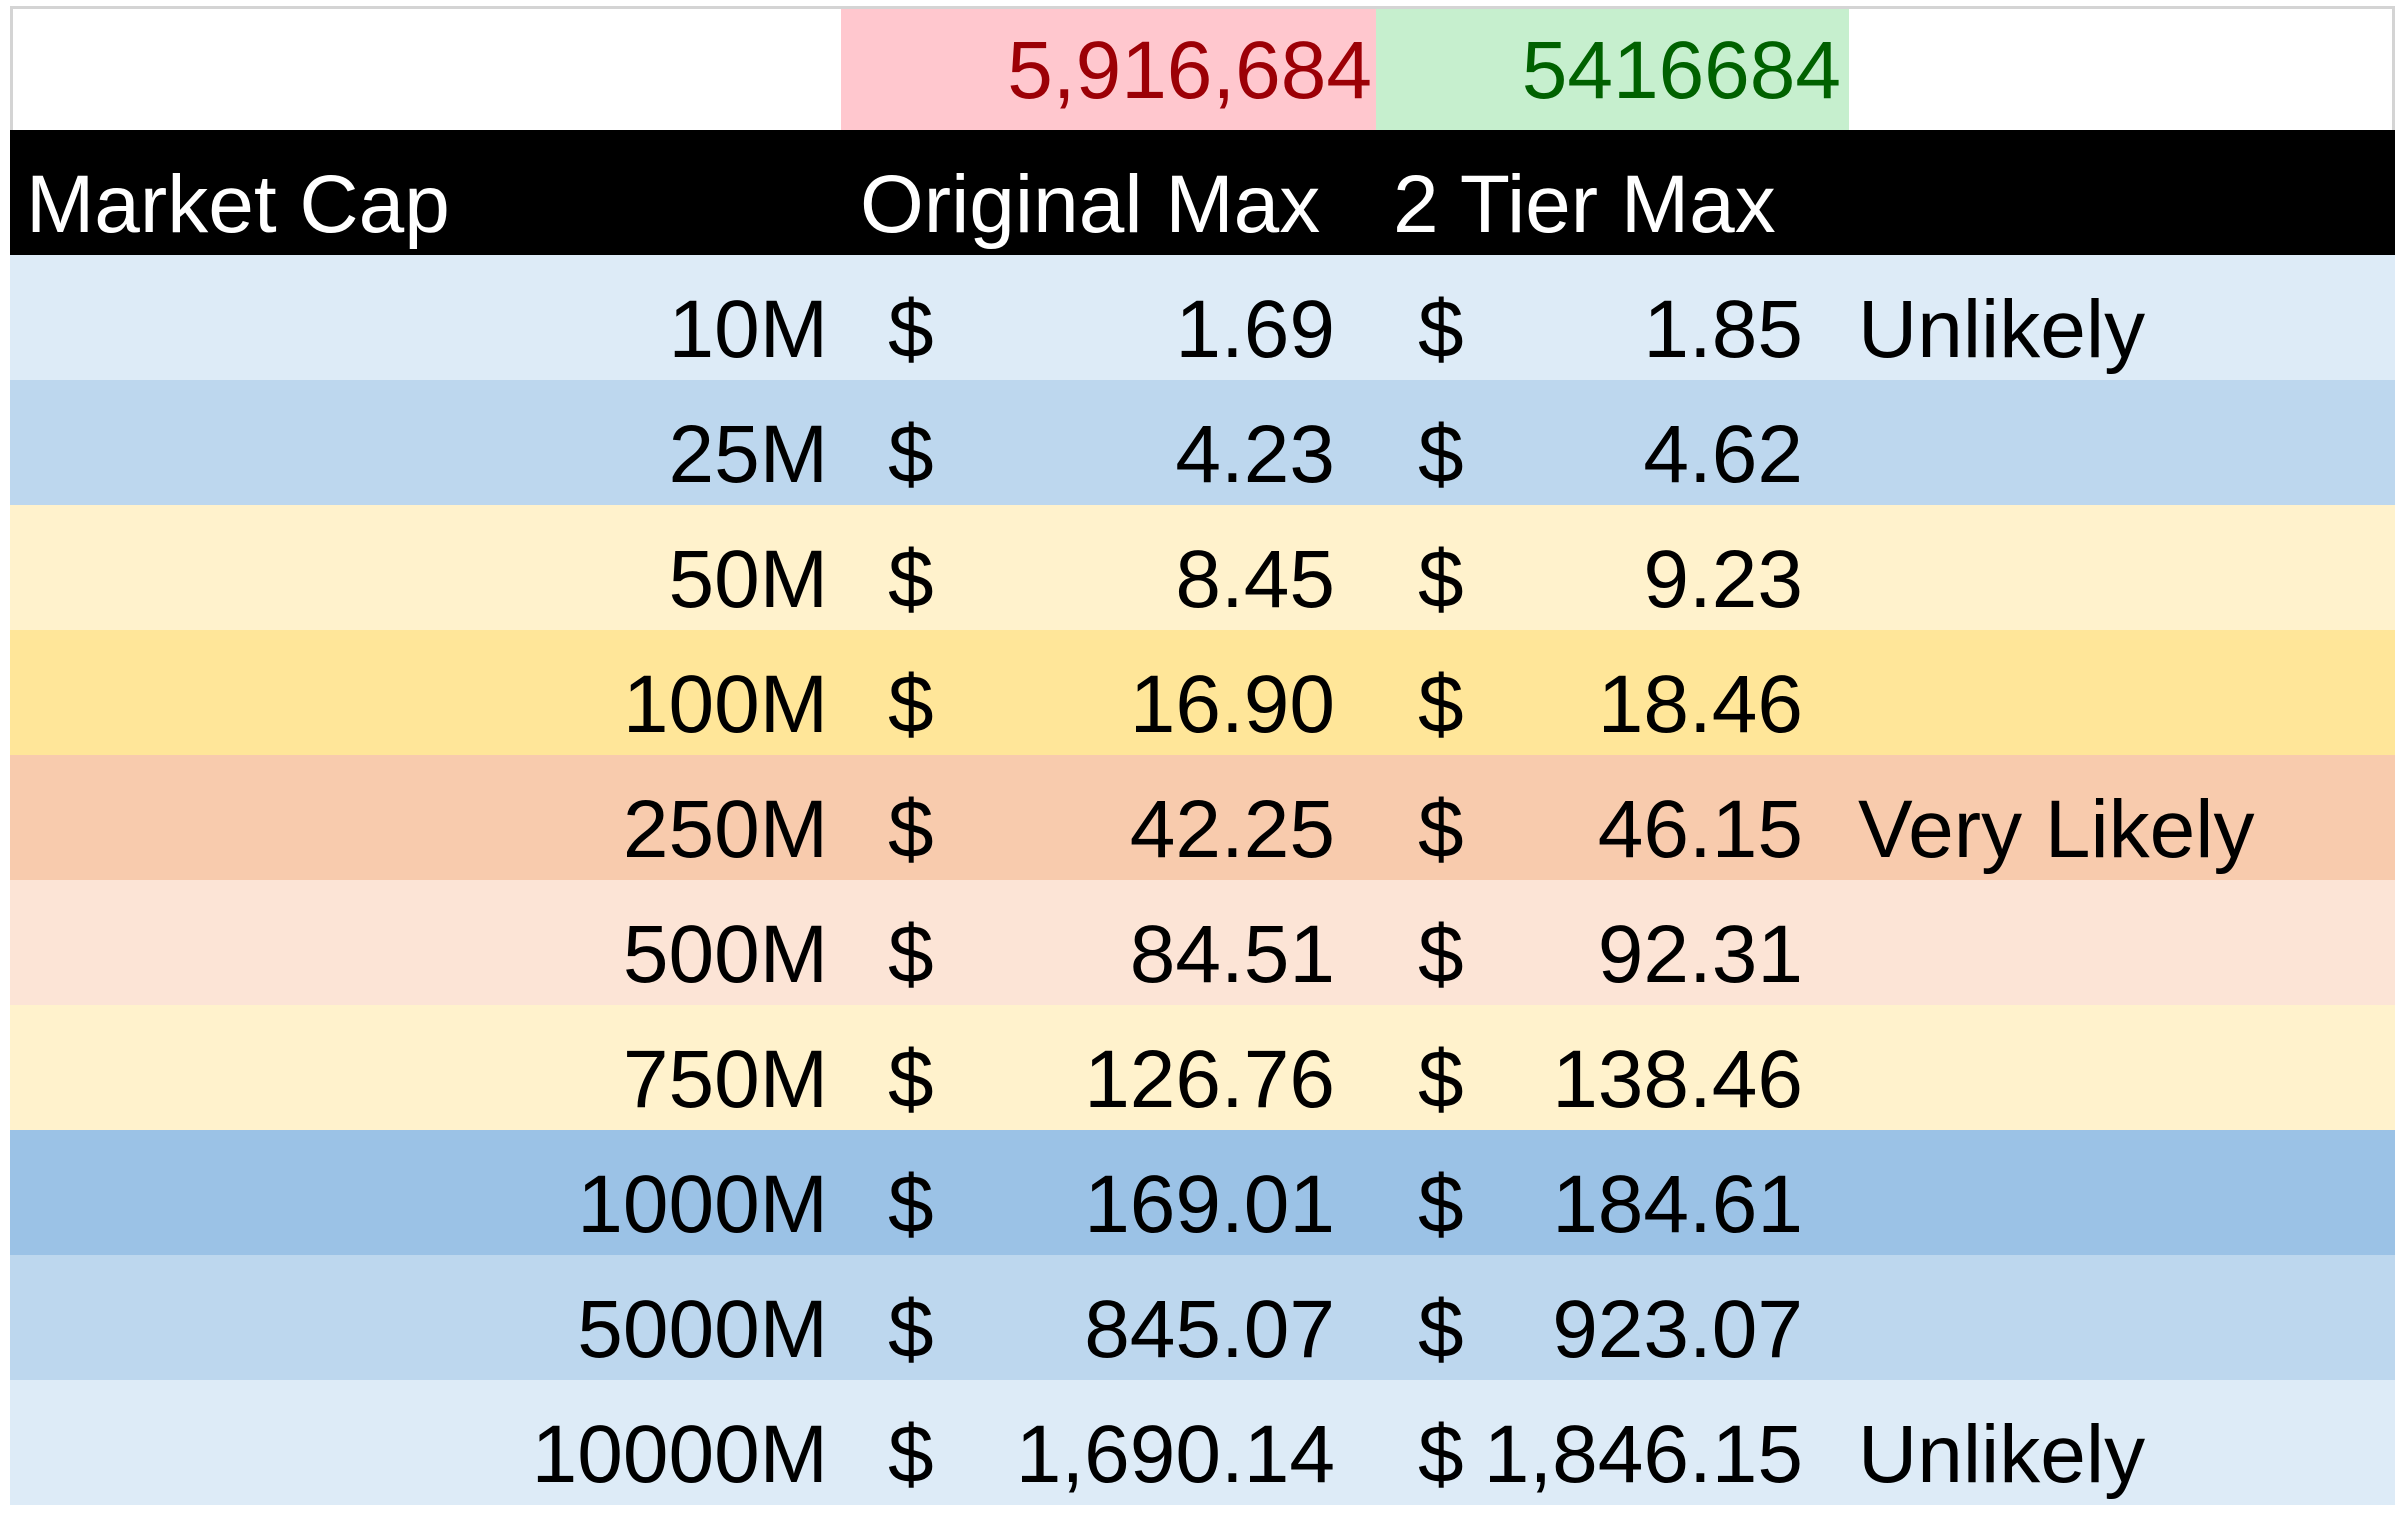 This screenshot has width=2400, height=1530. What do you see at coordinates (1641, 1317) in the screenshot?
I see `tier-max-cell: 923.07` at bounding box center [1641, 1317].